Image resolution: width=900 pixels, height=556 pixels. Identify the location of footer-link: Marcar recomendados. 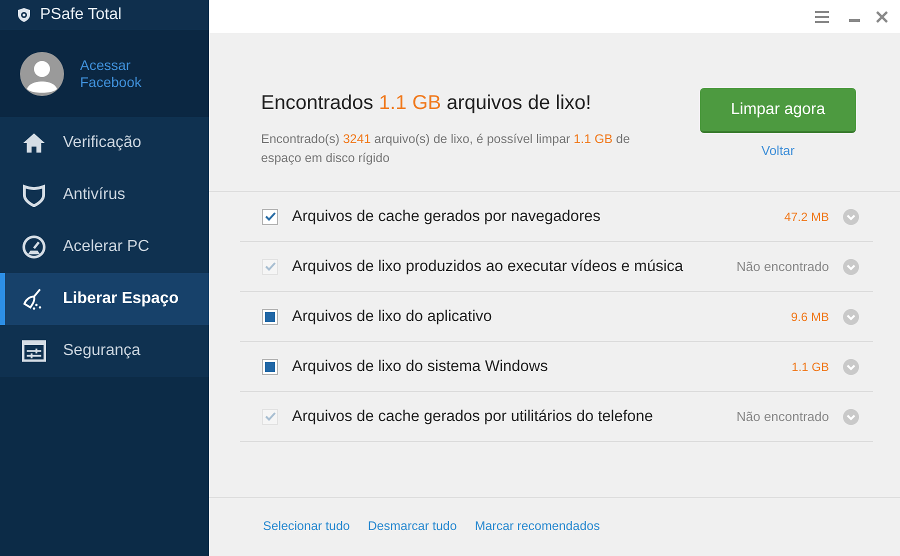
(537, 526).